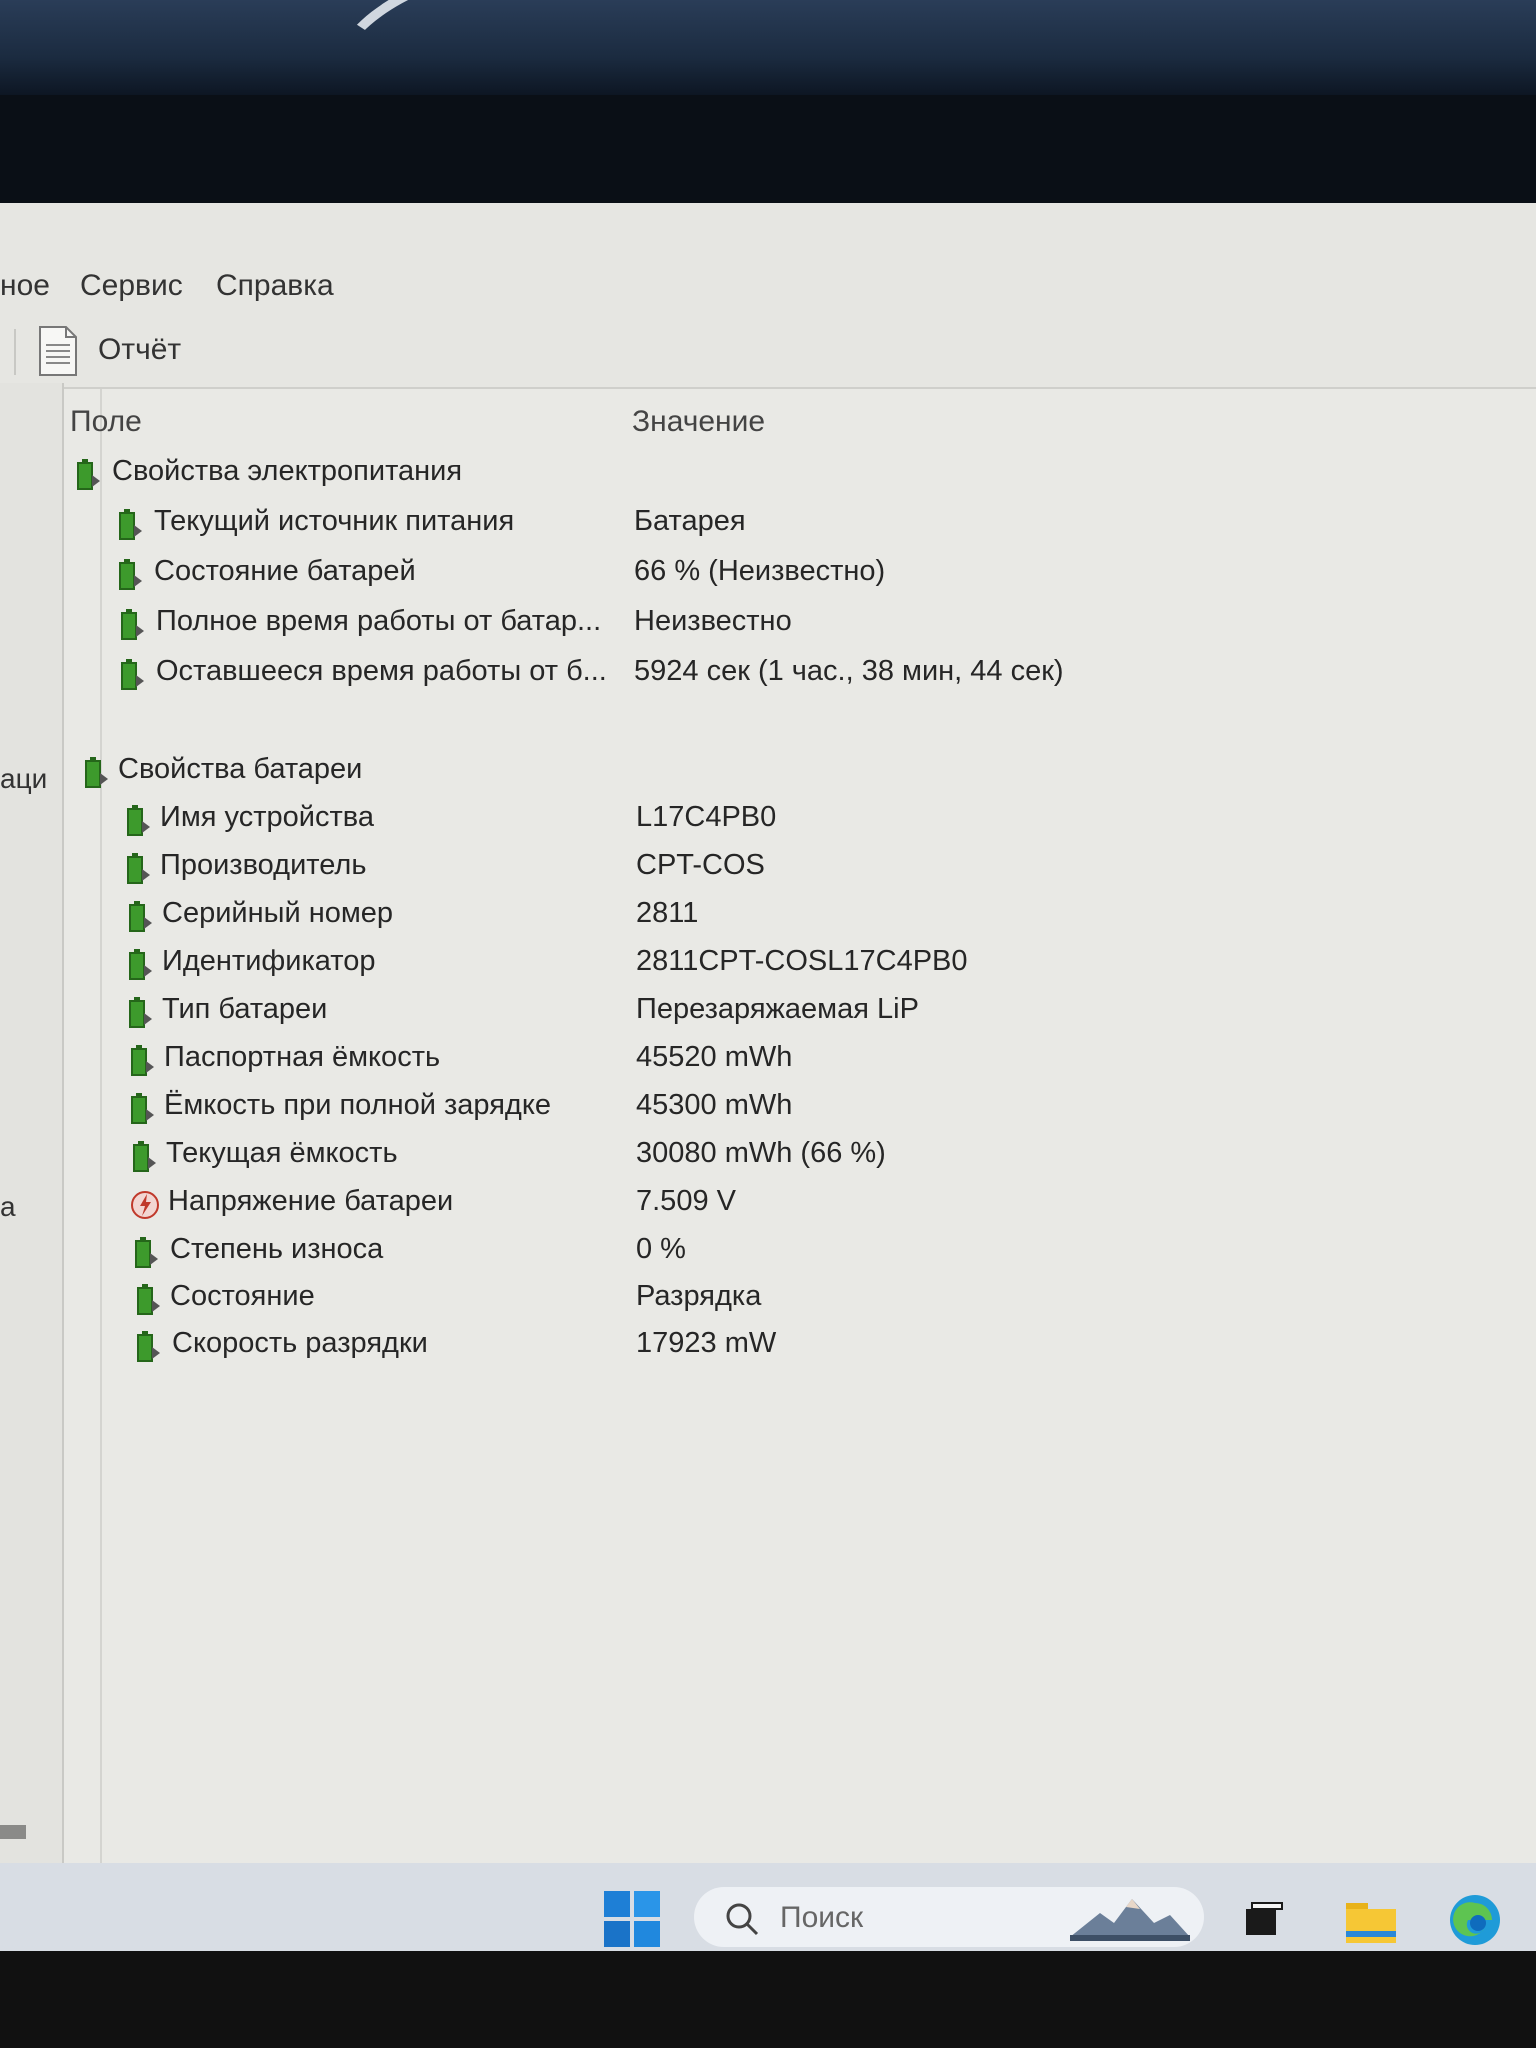  What do you see at coordinates (700, 865) in the screenshot?
I see `row-value: CPT-COS` at bounding box center [700, 865].